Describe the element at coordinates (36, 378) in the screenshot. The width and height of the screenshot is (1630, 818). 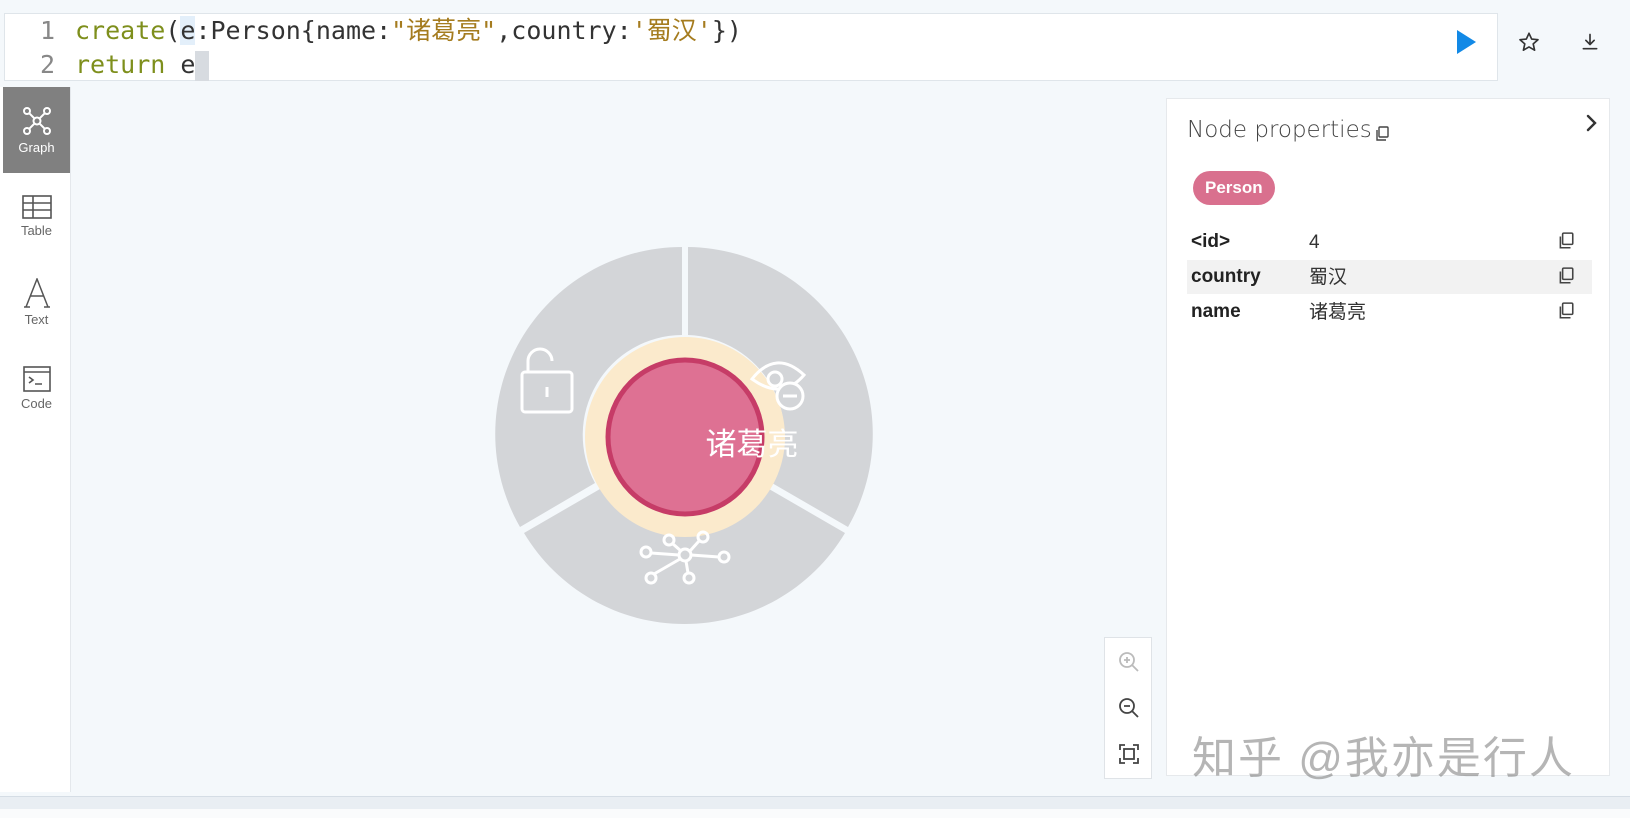
I see `code-icon` at that location.